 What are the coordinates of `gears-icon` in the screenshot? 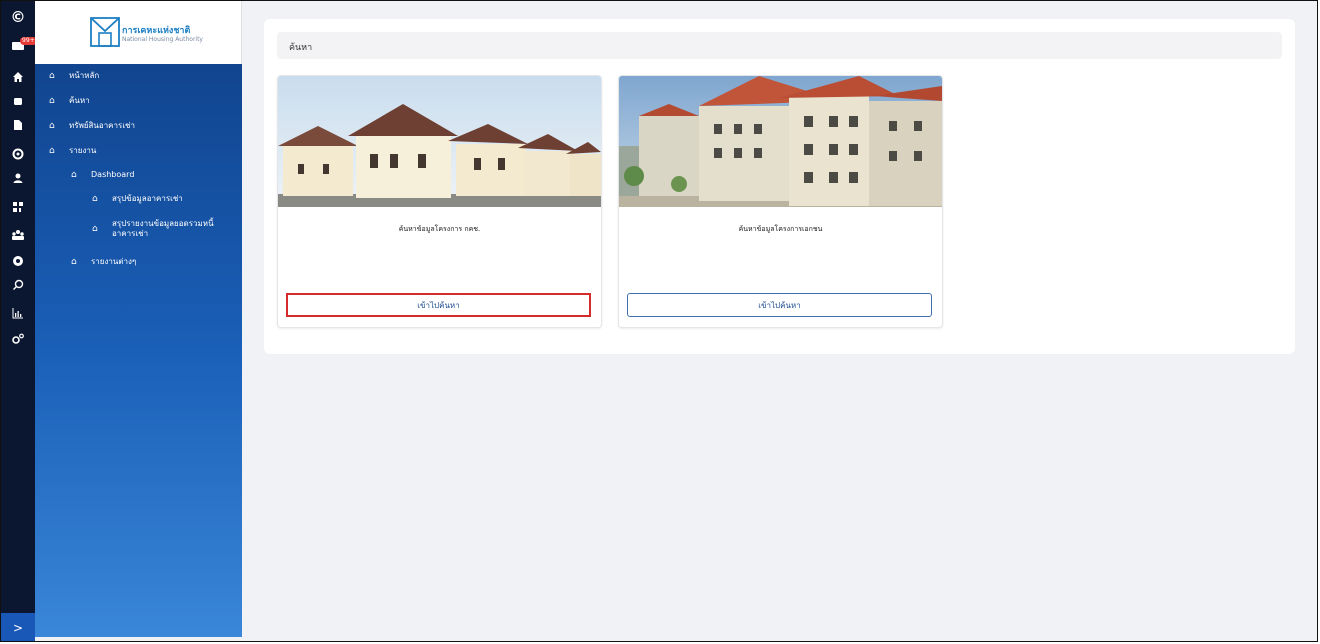 It's located at (18, 339).